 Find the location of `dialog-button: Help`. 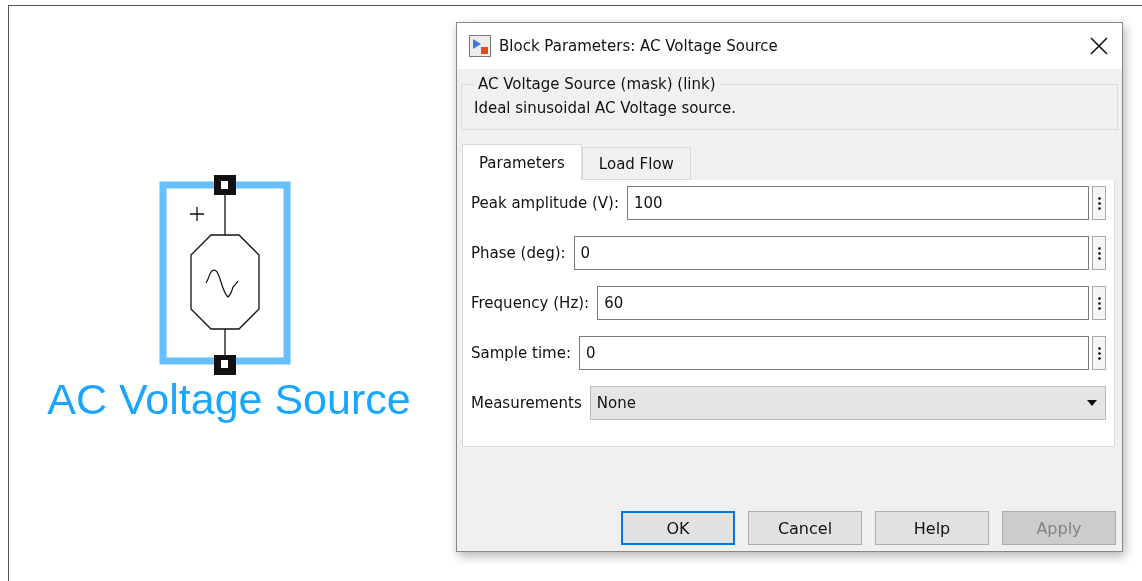

dialog-button: Help is located at coordinates (932, 528).